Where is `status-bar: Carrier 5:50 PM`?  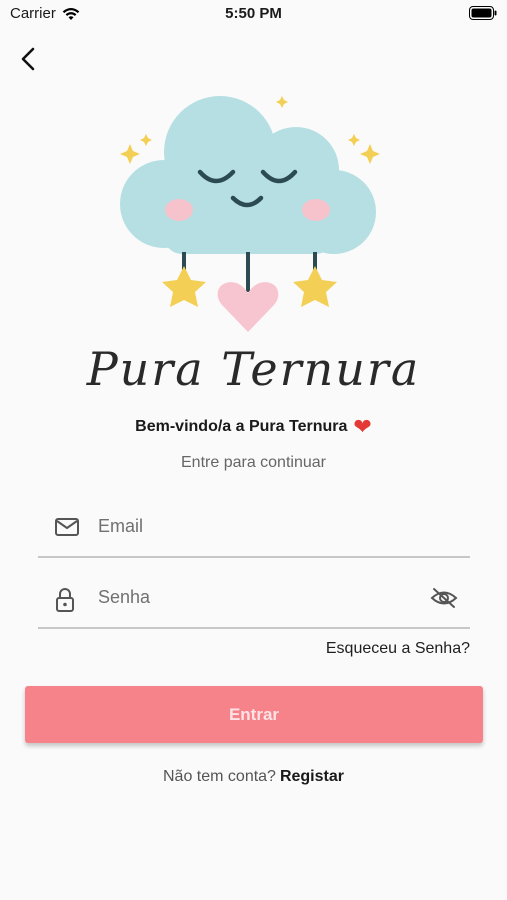
status-bar: Carrier 5:50 PM is located at coordinates (253, 14).